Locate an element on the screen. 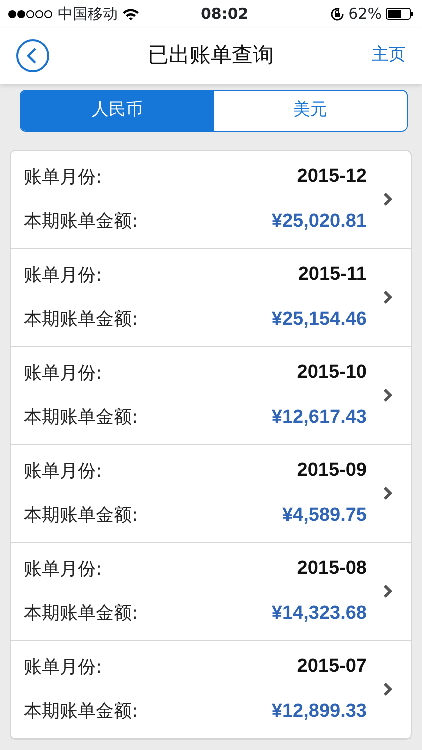  bill-month: 2015-09 is located at coordinates (332, 471).